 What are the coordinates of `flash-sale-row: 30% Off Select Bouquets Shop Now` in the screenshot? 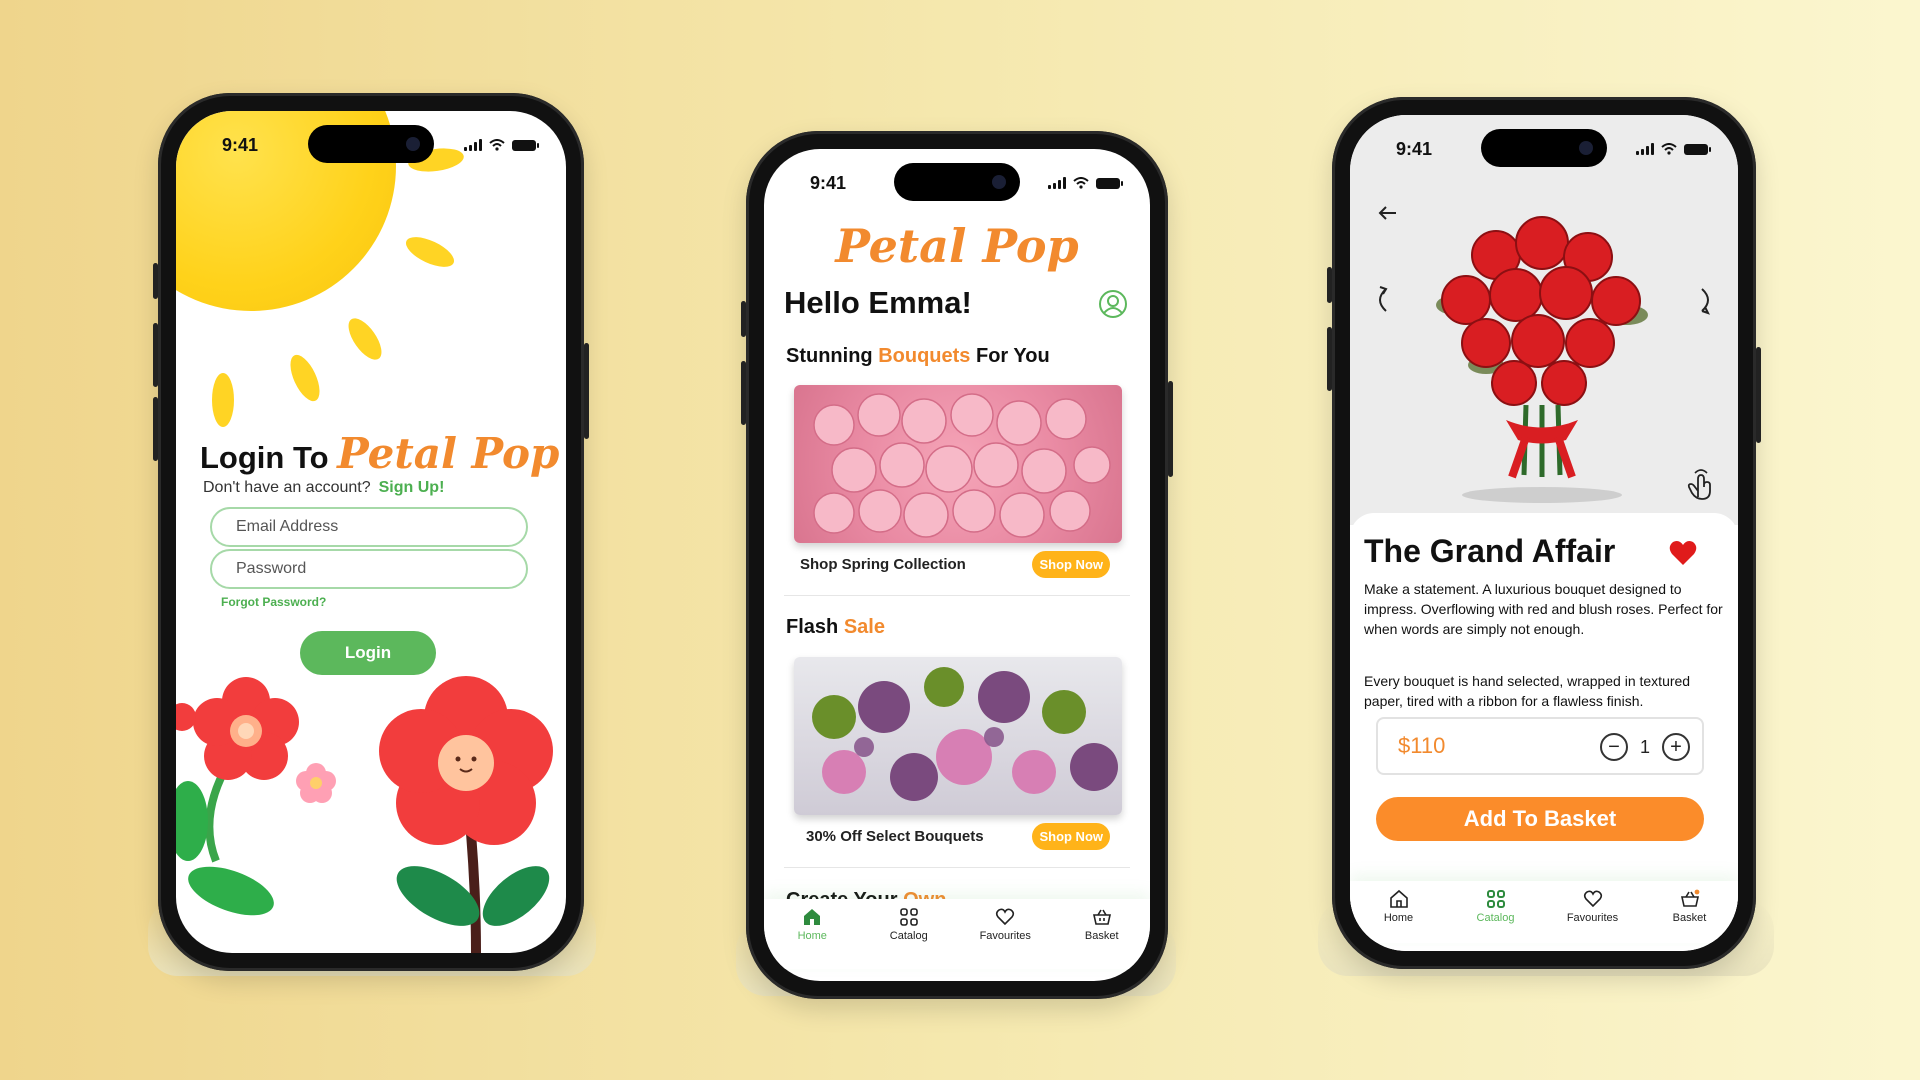 It's located at (958, 836).